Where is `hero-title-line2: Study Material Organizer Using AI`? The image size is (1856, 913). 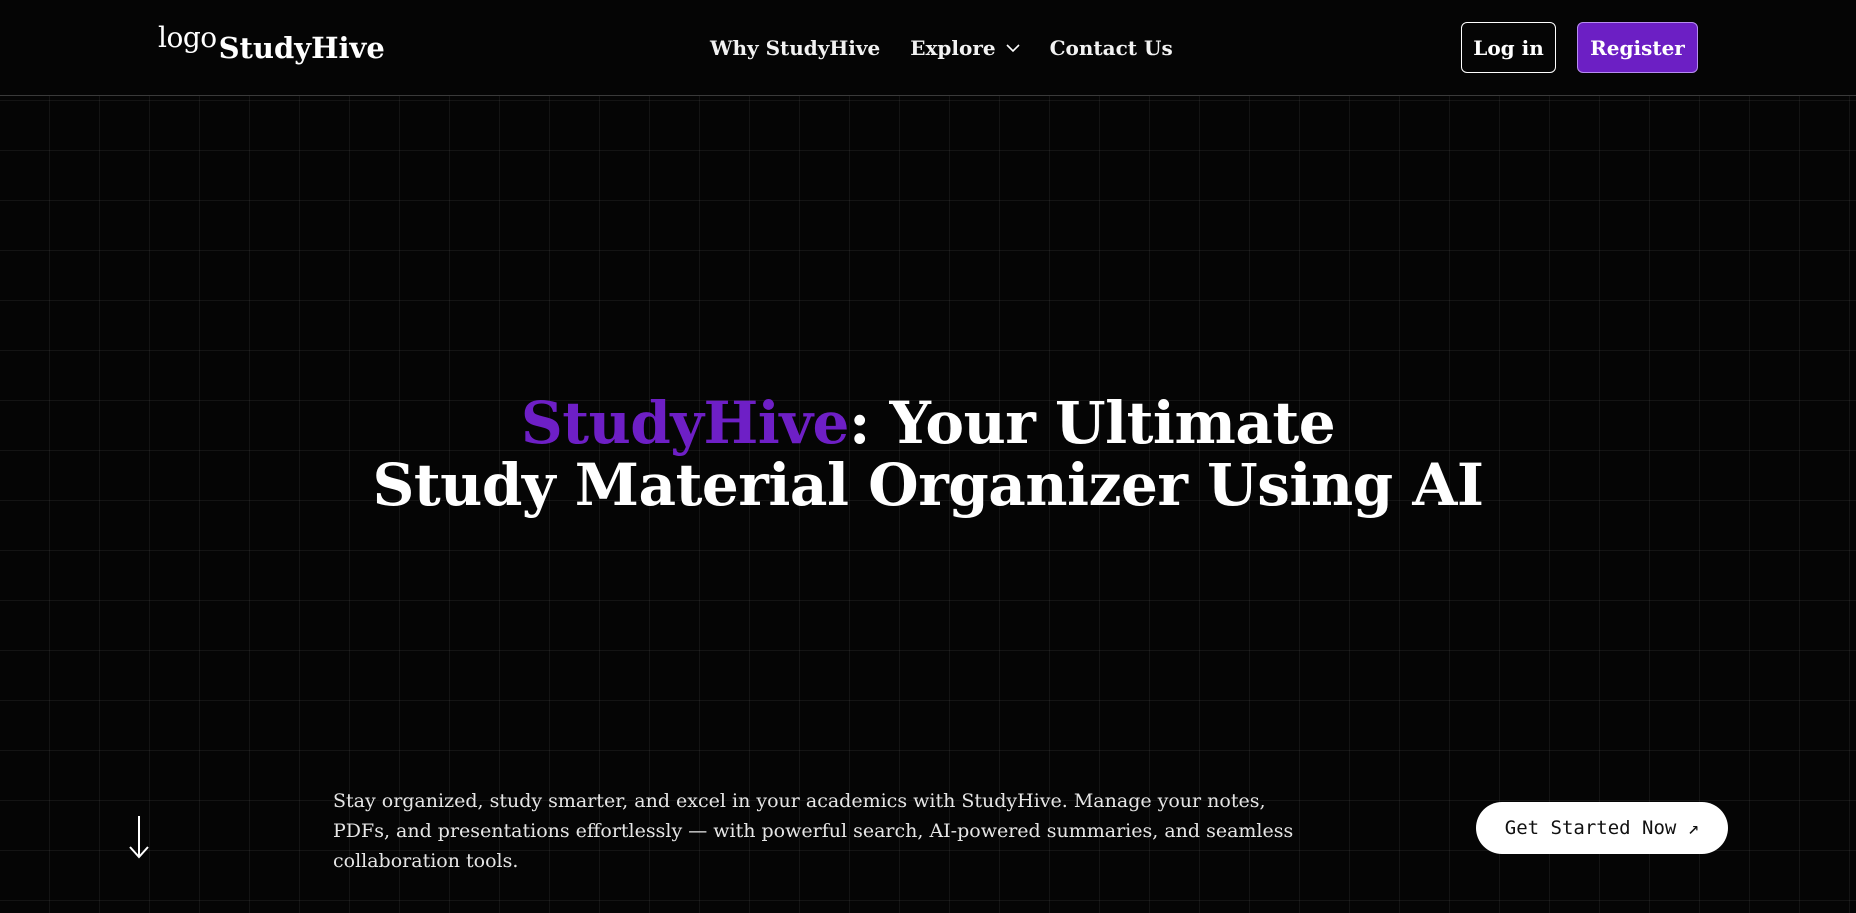 hero-title-line2: Study Material Organizer Using AI is located at coordinates (928, 485).